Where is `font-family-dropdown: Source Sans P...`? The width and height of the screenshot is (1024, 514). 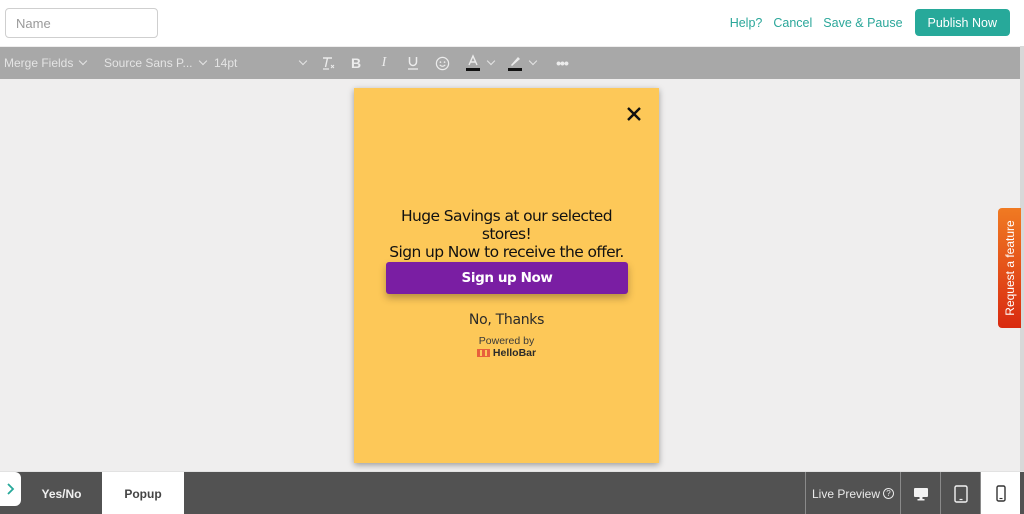 font-family-dropdown: Source Sans P... is located at coordinates (155, 63).